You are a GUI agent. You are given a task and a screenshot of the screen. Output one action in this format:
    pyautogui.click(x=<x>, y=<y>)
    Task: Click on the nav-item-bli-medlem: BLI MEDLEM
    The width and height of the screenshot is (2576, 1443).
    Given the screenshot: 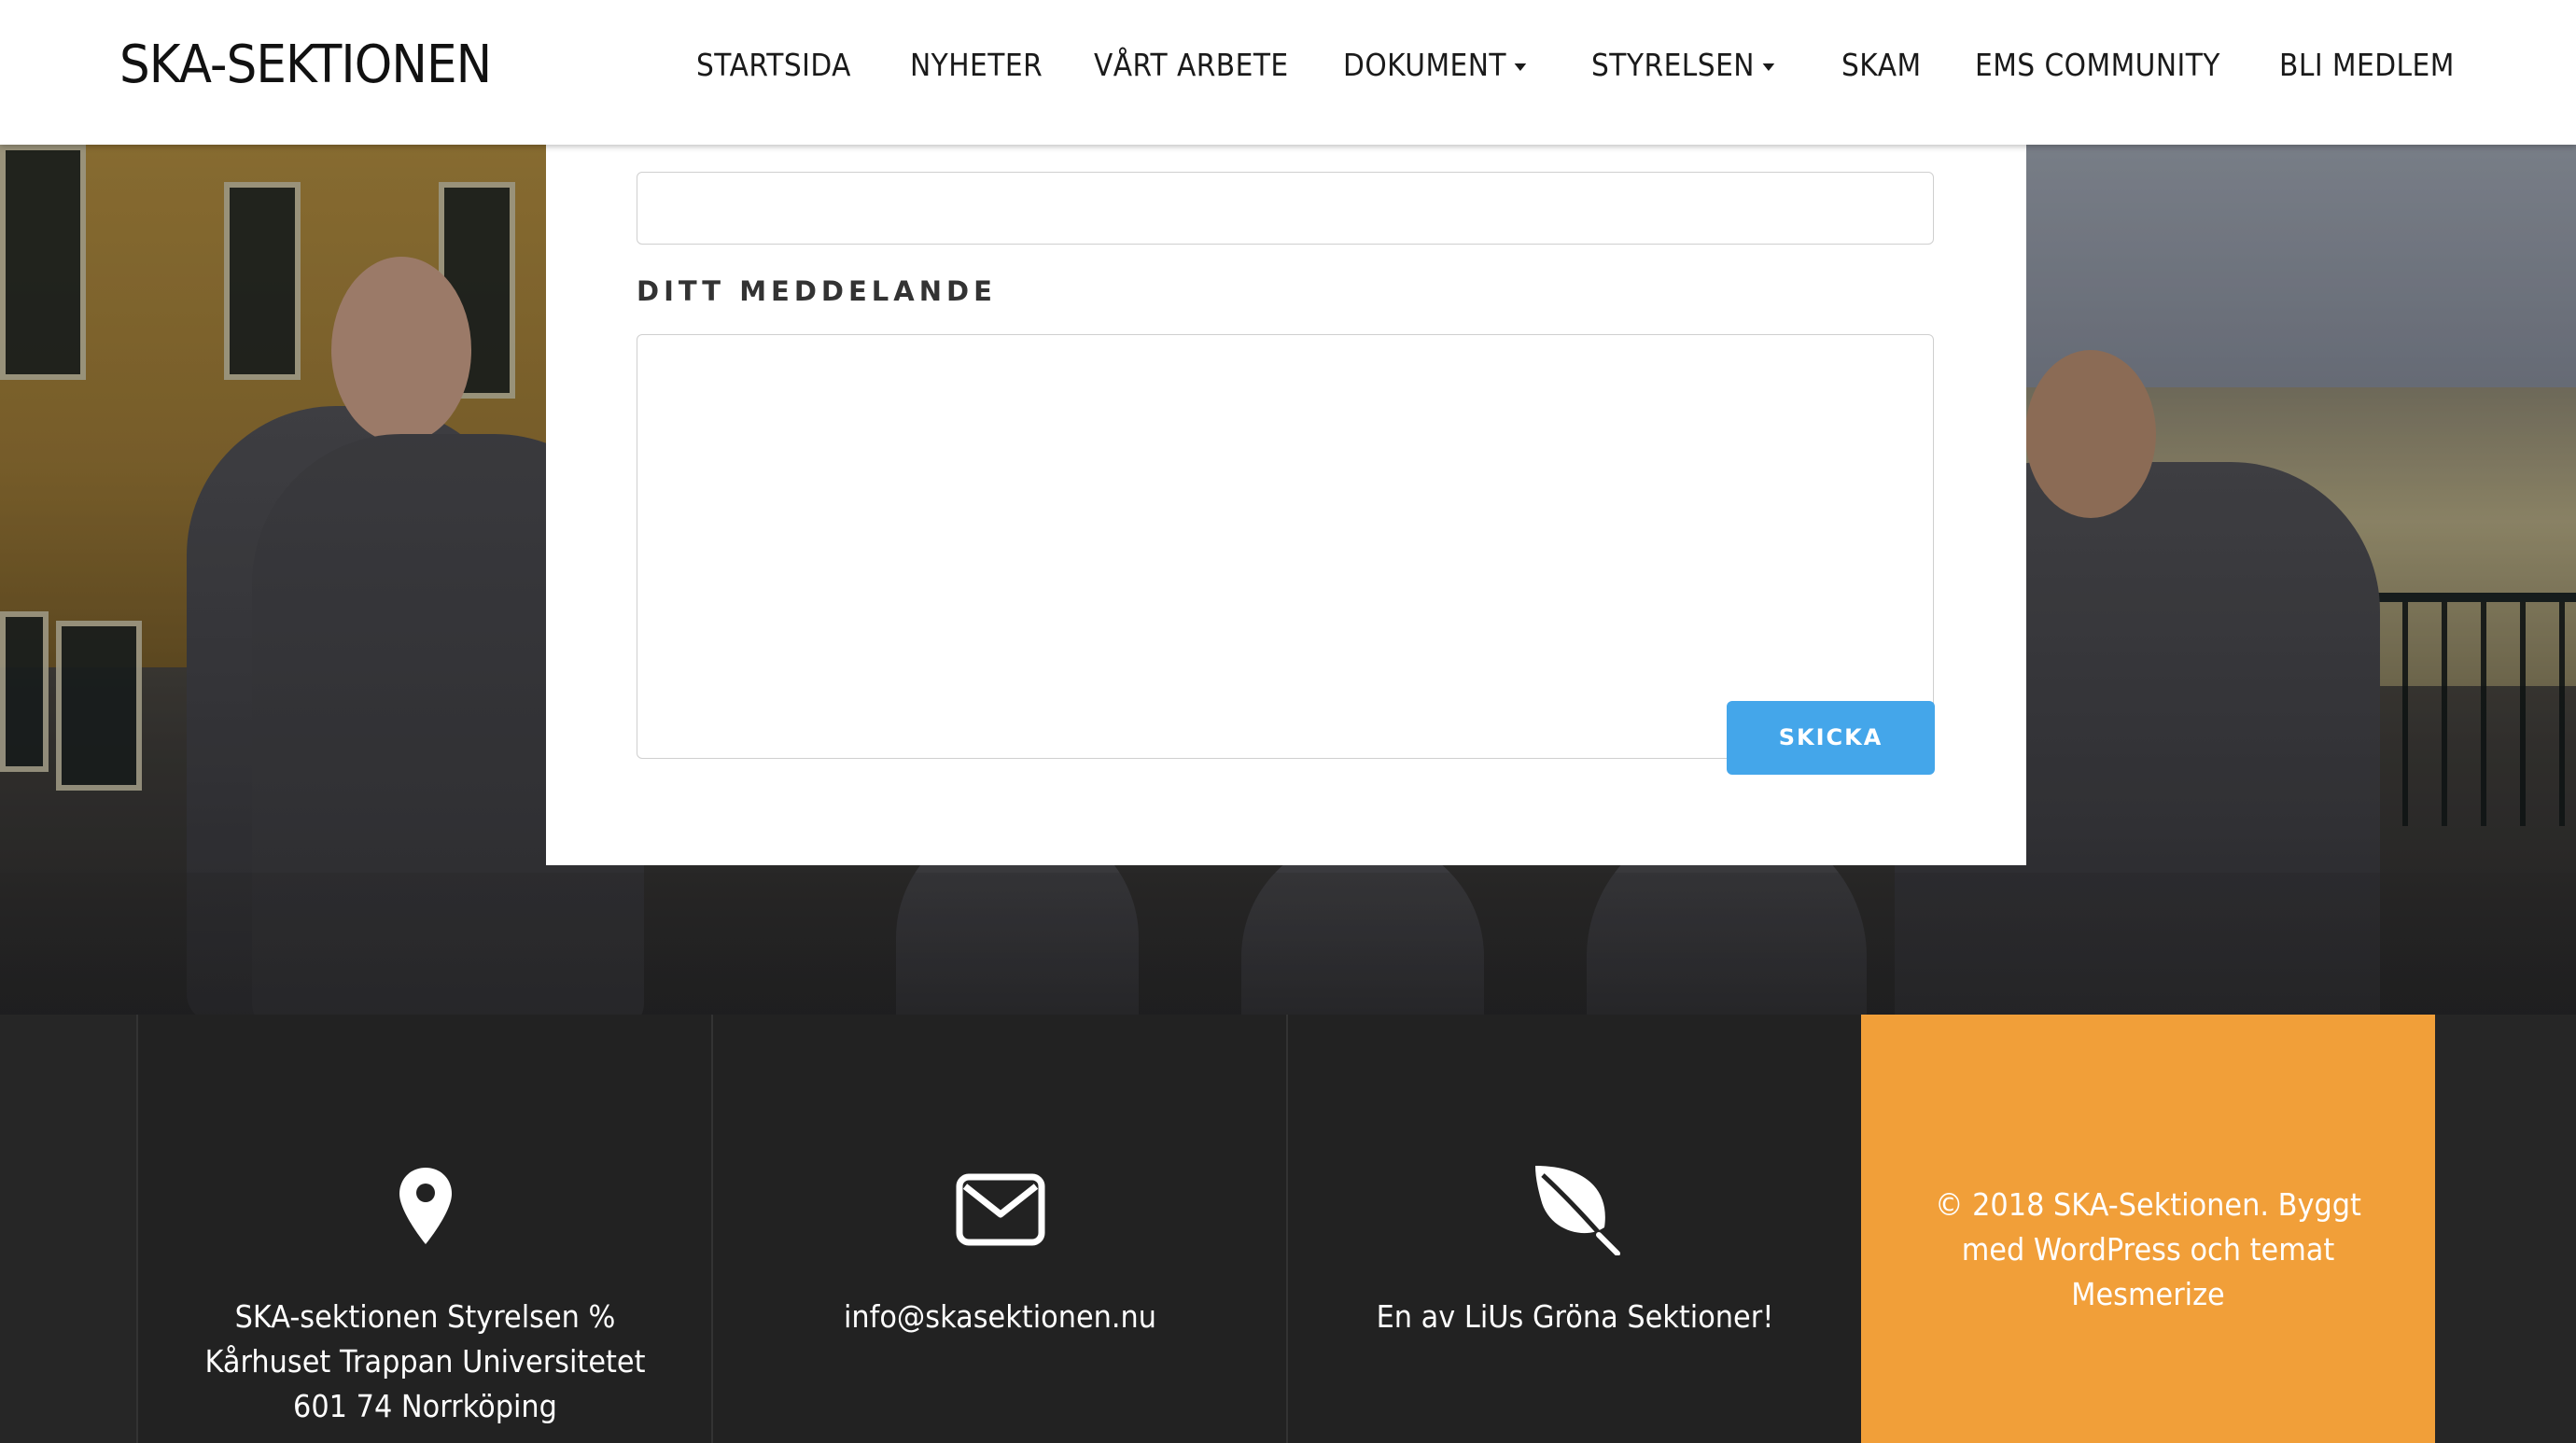 What is the action you would take?
    pyautogui.click(x=2367, y=65)
    